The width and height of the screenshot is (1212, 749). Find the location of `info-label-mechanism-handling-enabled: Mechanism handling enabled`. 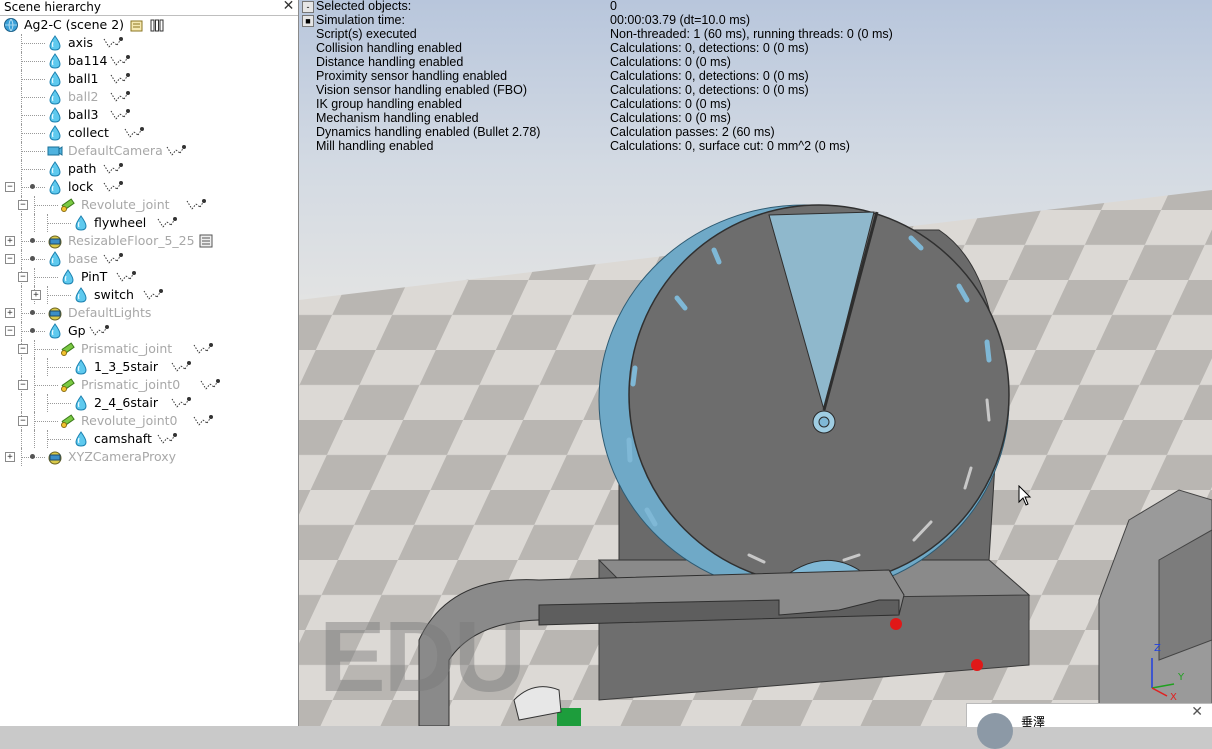

info-label-mechanism-handling-enabled: Mechanism handling enabled is located at coordinates (397, 118).